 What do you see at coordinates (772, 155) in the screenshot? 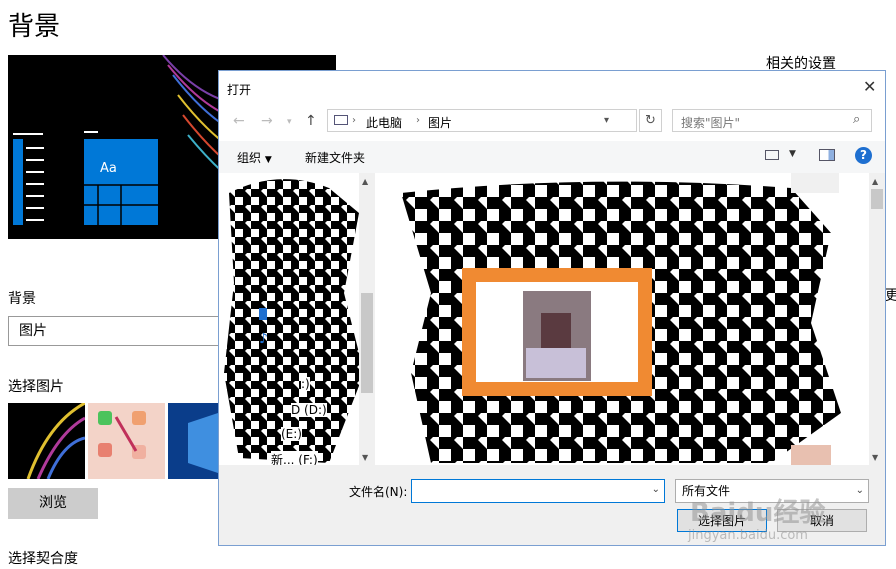
I see `view-icon` at bounding box center [772, 155].